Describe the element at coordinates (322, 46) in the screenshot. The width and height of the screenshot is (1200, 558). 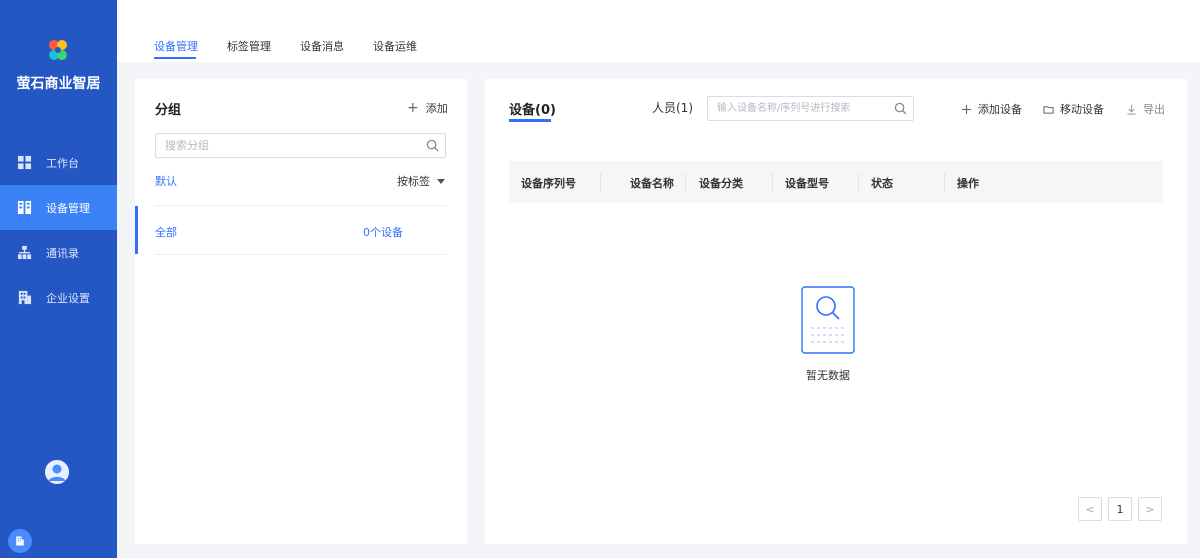
I see `tab-device-messages: 设备消息` at that location.